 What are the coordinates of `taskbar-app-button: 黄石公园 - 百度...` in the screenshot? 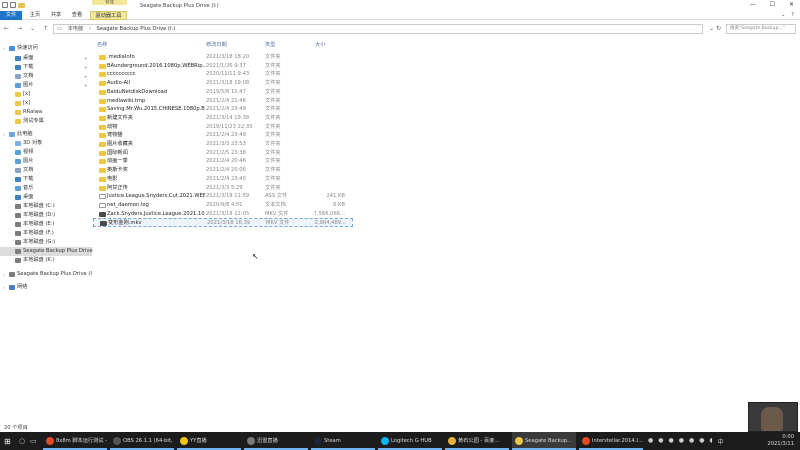 It's located at (477, 441).